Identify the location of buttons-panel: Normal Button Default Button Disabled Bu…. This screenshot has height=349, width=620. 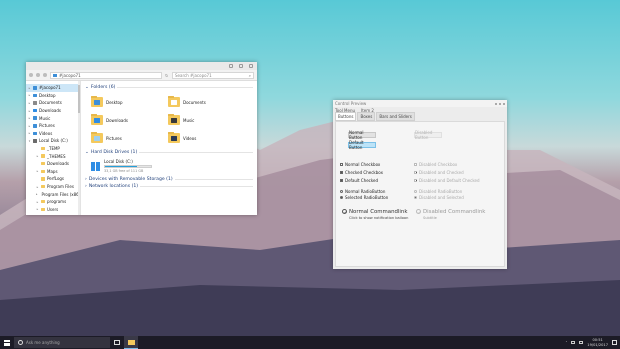
(420, 194).